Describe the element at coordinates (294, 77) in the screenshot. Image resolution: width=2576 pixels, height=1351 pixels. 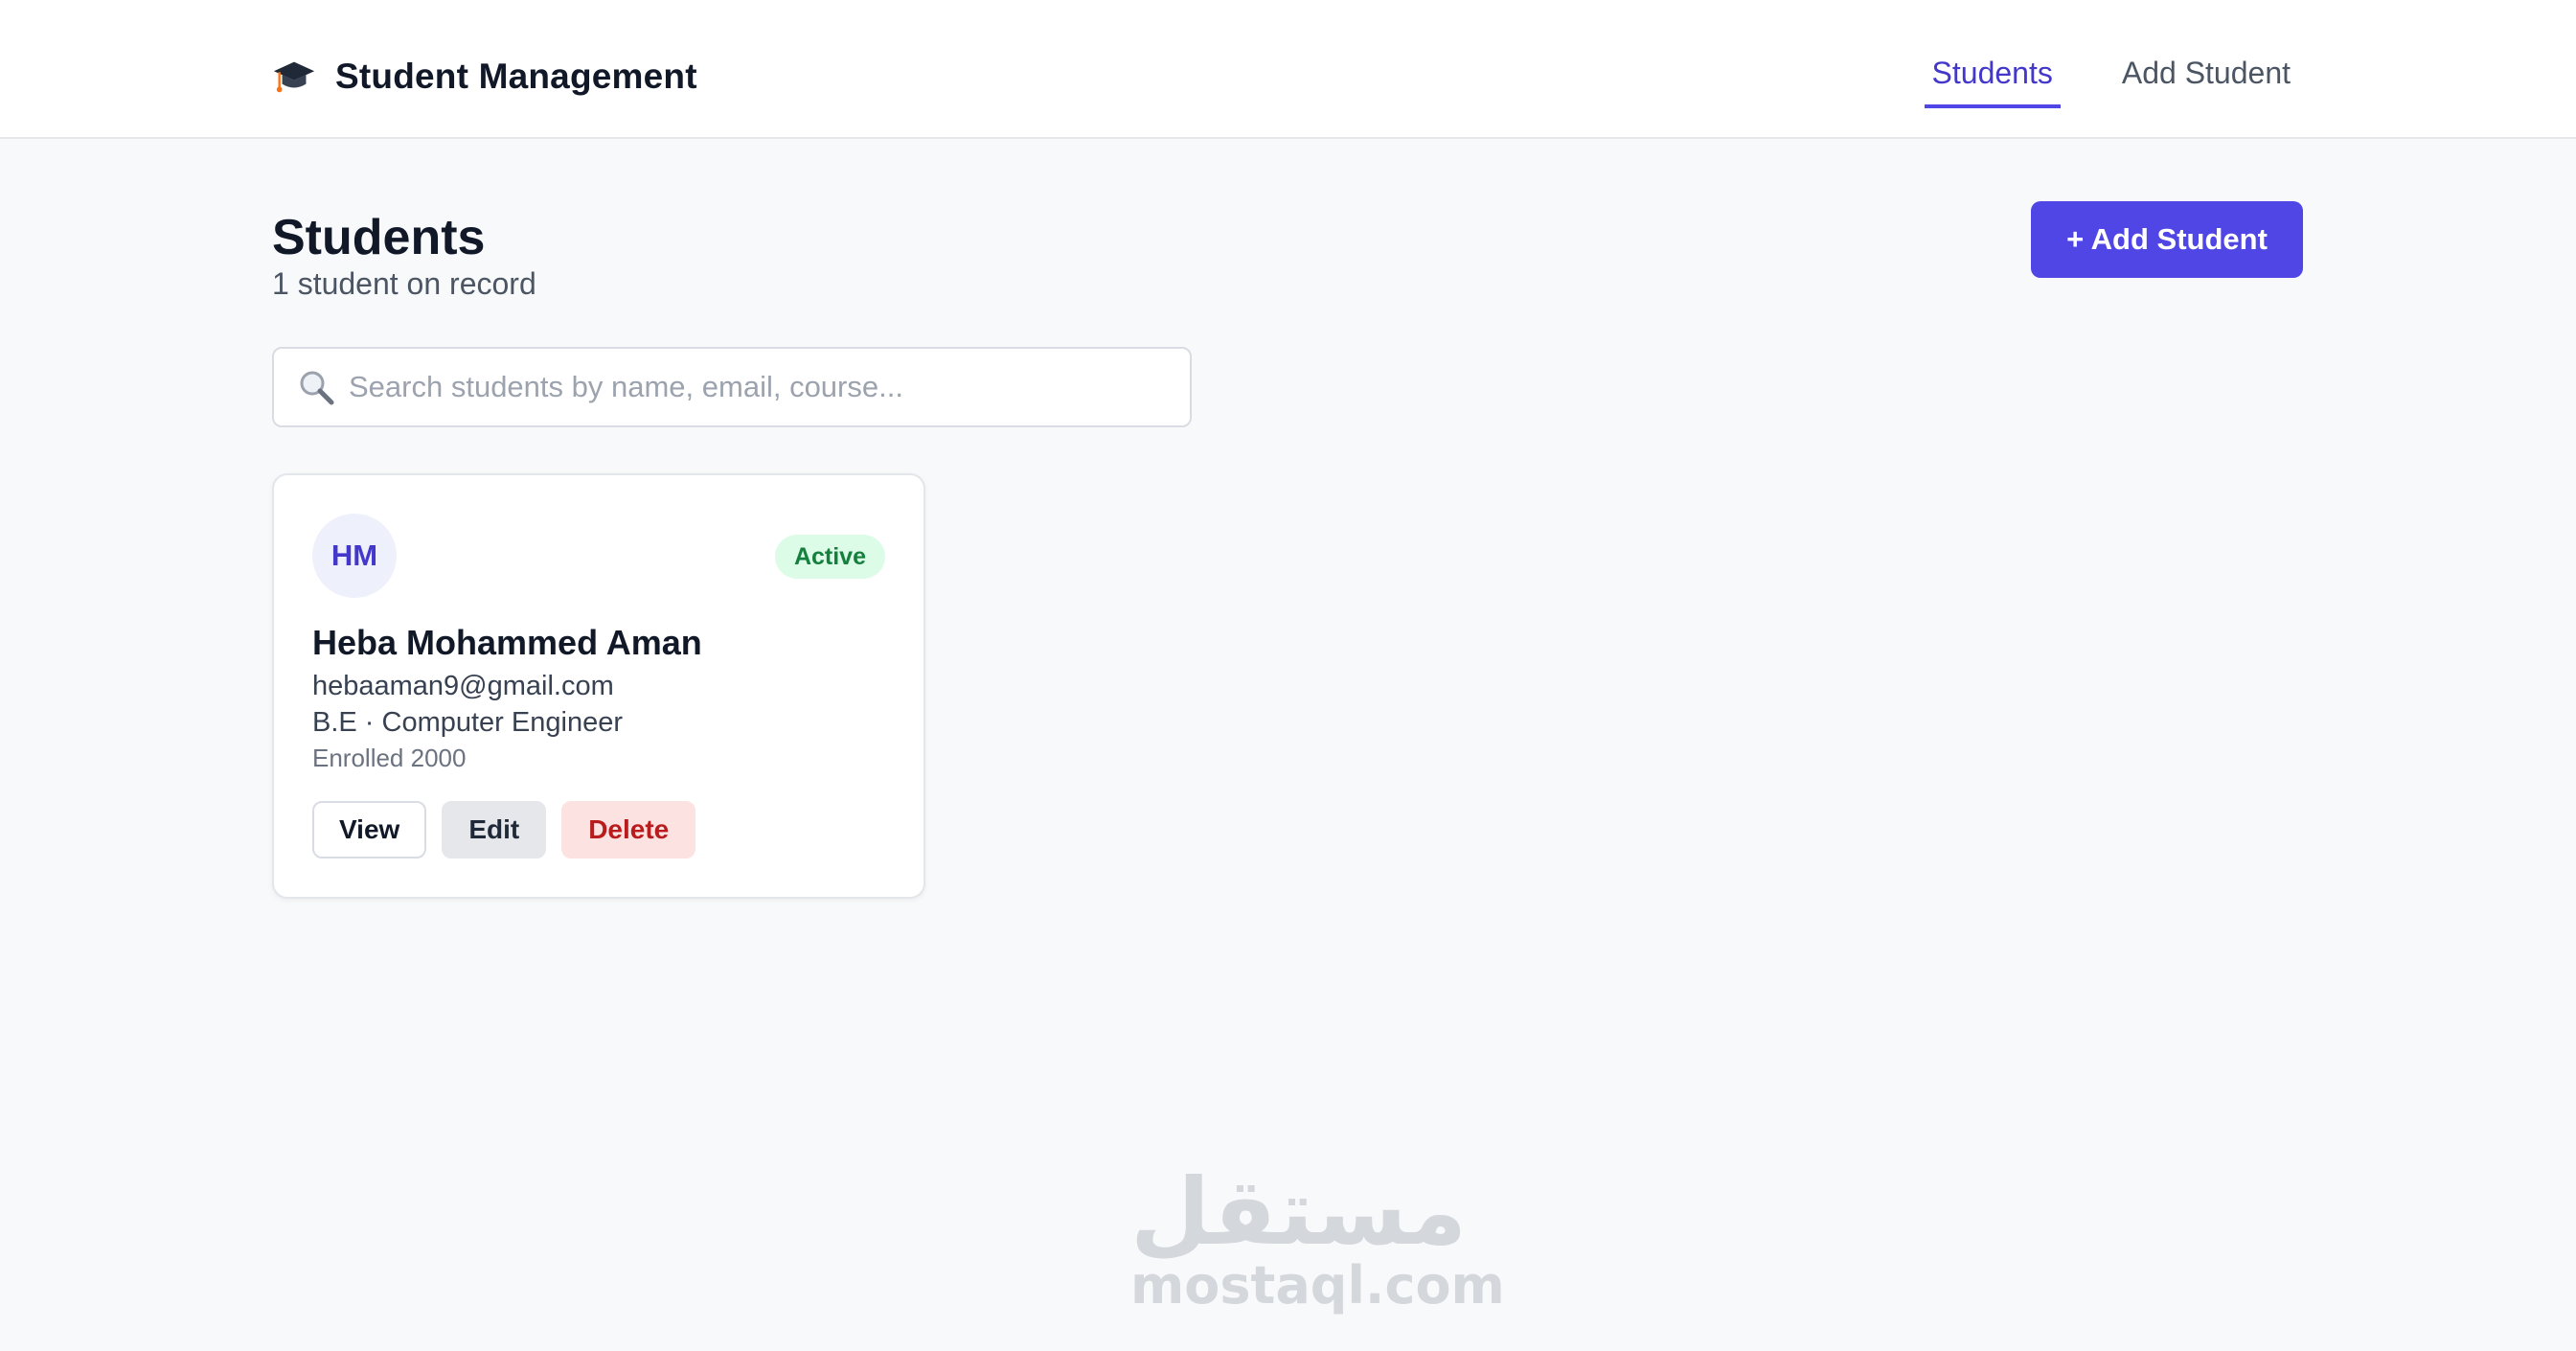
I see `graduation-cap-icon` at that location.